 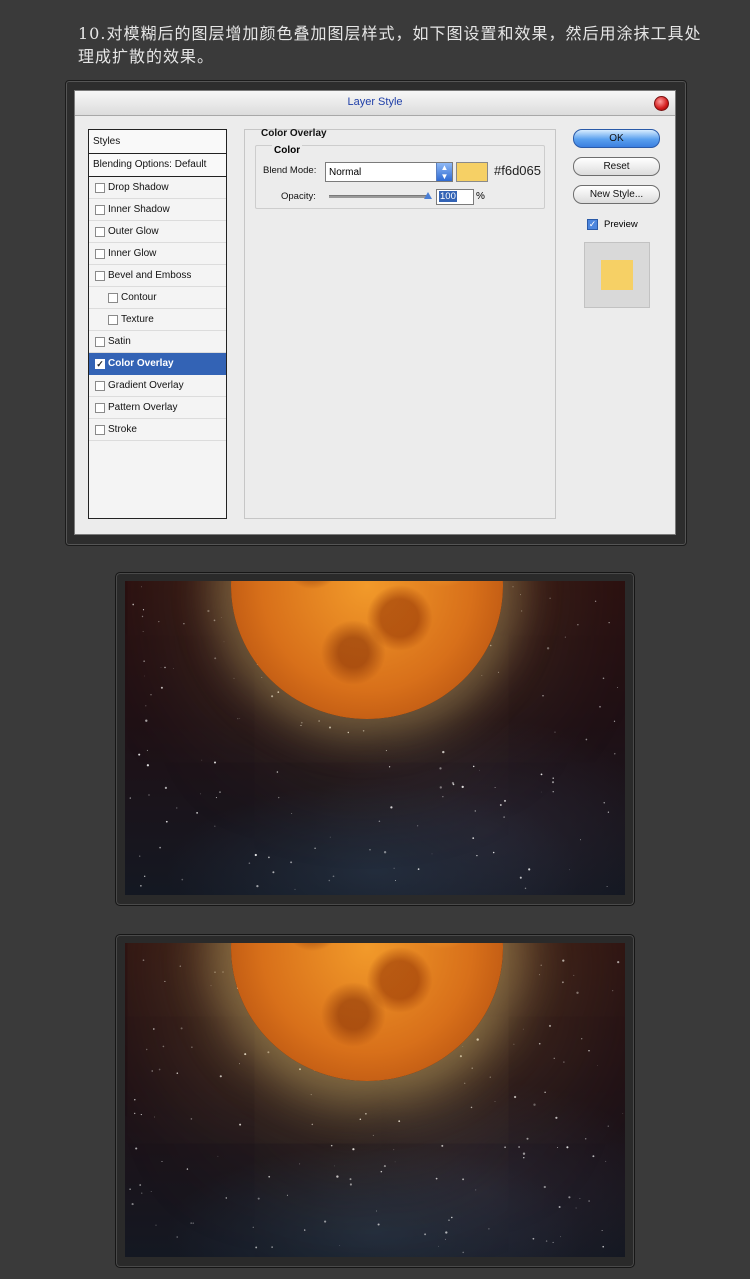 What do you see at coordinates (294, 133) in the screenshot?
I see `panel-title: Color Overlay` at bounding box center [294, 133].